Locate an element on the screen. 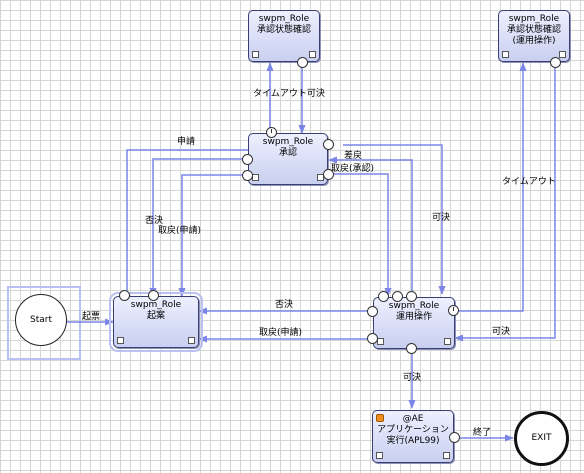 Image resolution: width=584 pixels, height=473 pixels. node-shonin-jotai-role: swpm_Role is located at coordinates (284, 19).